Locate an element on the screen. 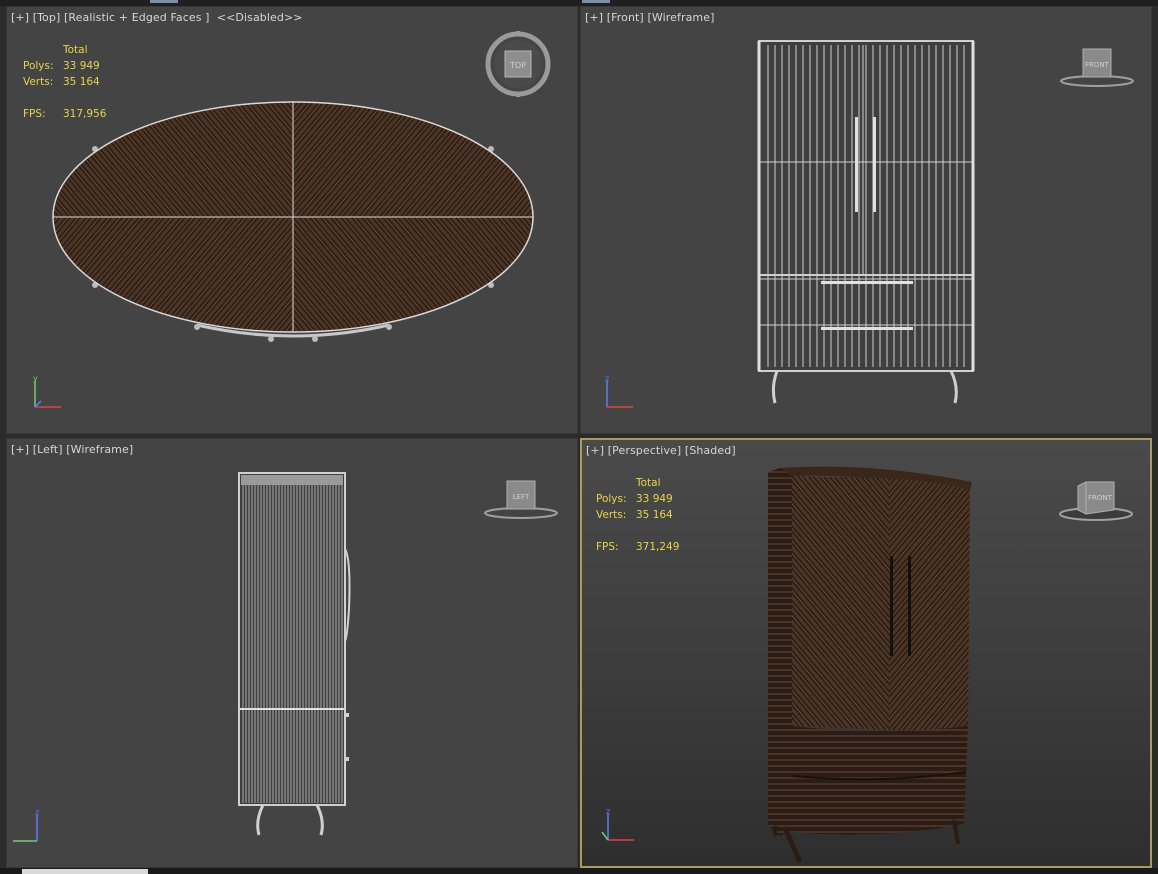 The width and height of the screenshot is (1158, 874). view-name-button: [Left] is located at coordinates (48, 449).